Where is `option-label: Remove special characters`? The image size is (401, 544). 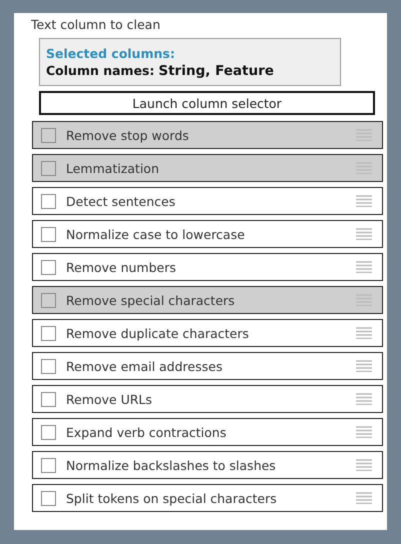 option-label: Remove special characters is located at coordinates (151, 300).